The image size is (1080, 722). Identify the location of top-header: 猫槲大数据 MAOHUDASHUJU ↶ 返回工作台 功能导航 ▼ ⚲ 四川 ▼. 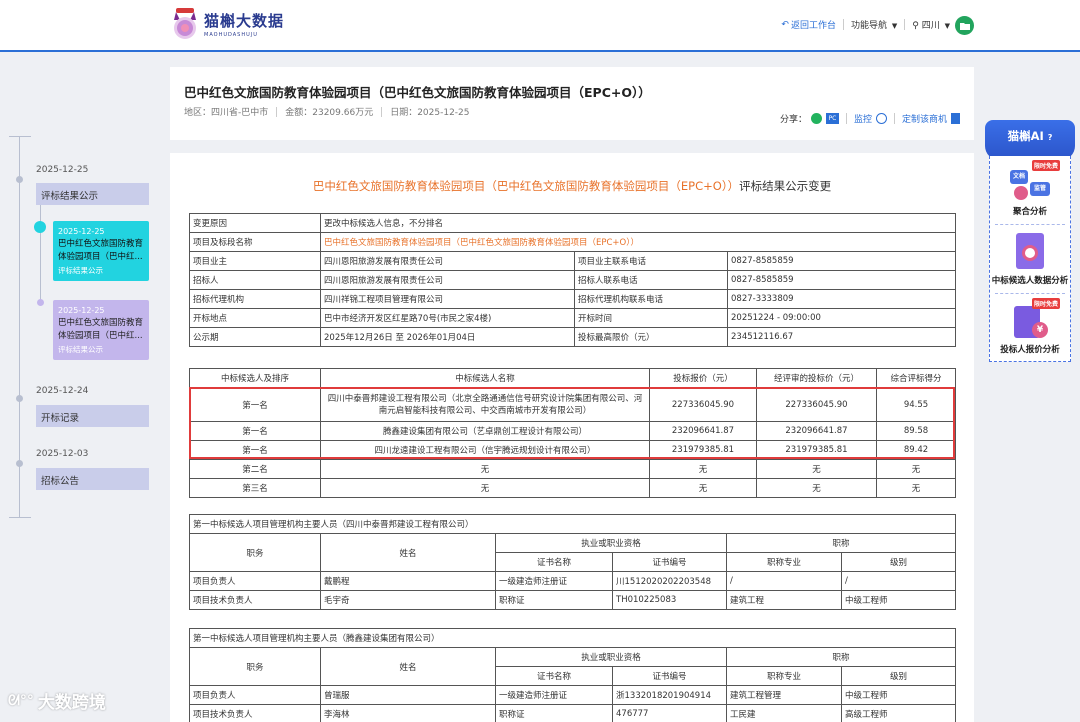
(540, 26).